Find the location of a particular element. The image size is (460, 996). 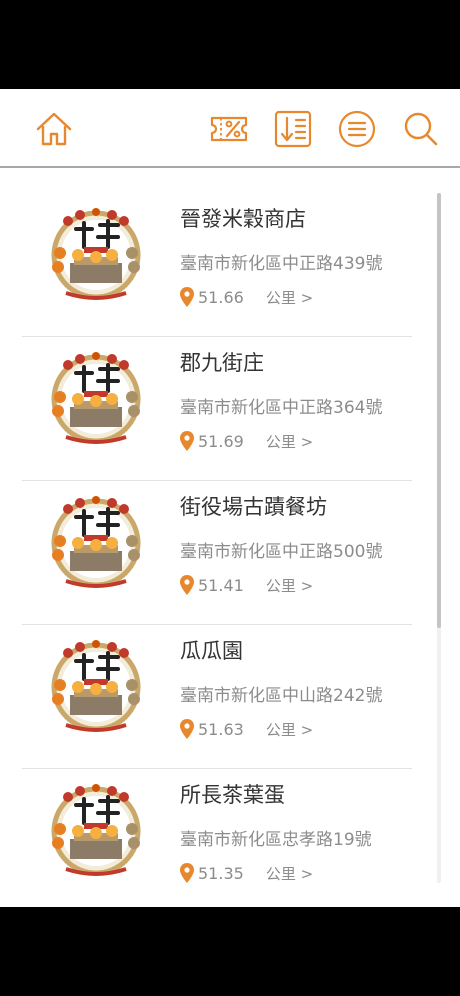

store-address: 臺南市新化區中正路364號 is located at coordinates (281, 408).